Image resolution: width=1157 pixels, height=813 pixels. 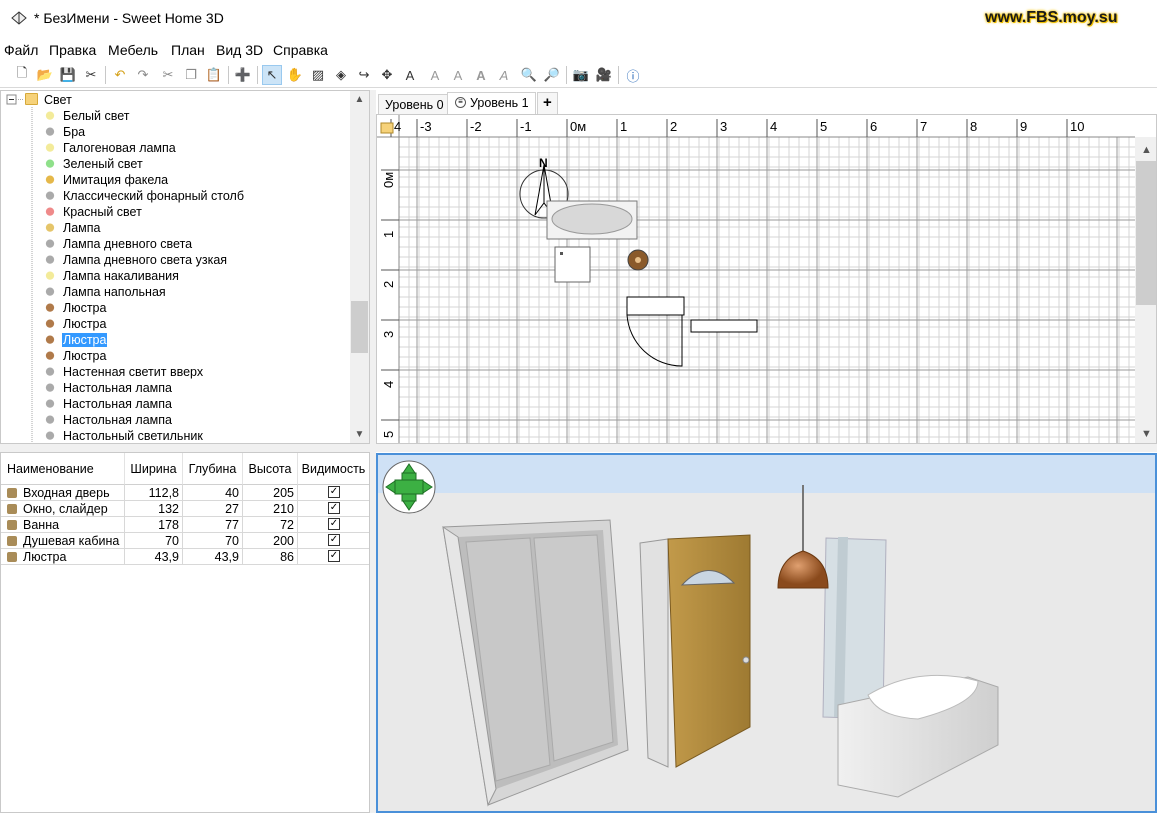 I want to click on plan-scroll-thumb, so click(x=1146, y=233).